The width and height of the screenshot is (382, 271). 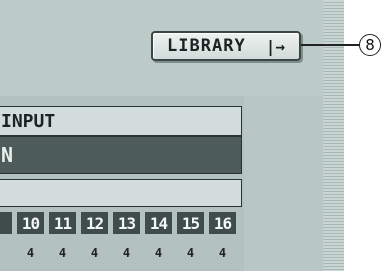 I want to click on channel-button-10: 10, so click(x=30, y=223).